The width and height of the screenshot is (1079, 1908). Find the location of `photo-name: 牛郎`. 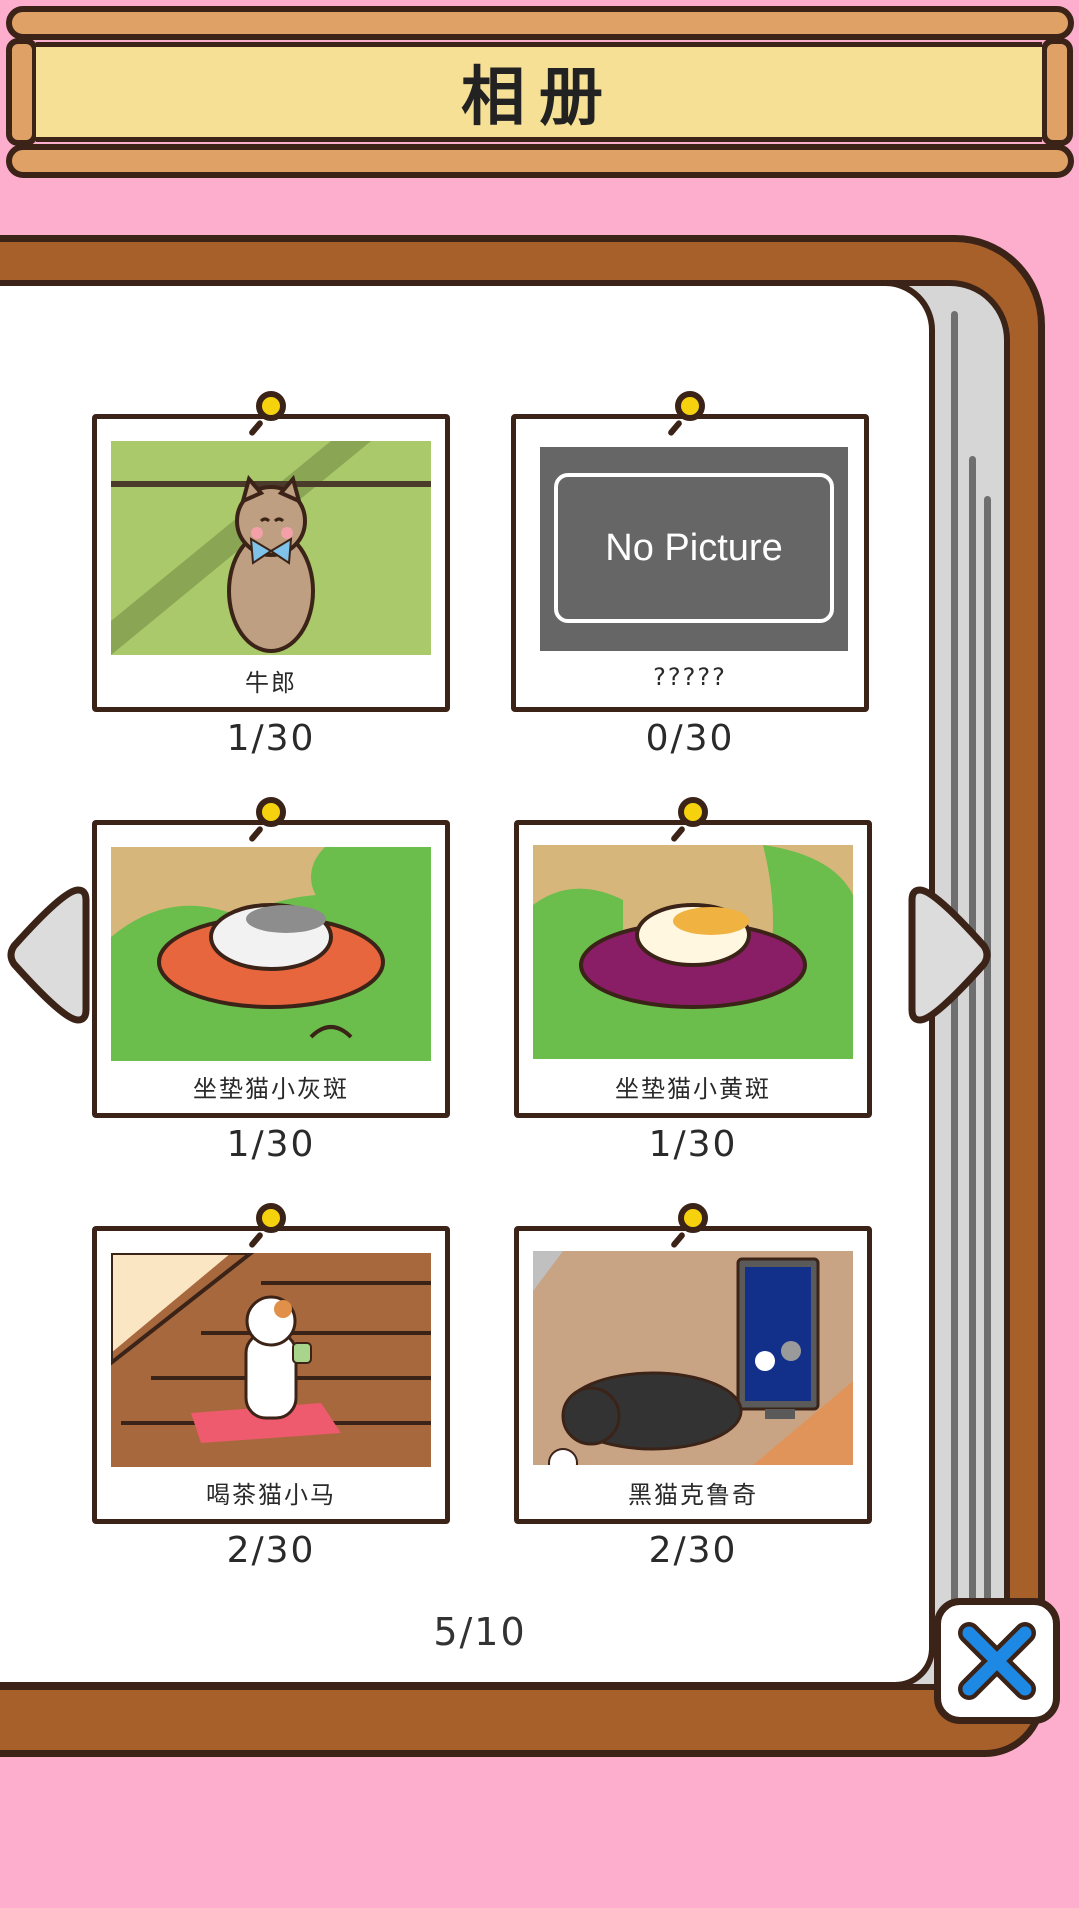

photo-name: 牛郎 is located at coordinates (271, 683).